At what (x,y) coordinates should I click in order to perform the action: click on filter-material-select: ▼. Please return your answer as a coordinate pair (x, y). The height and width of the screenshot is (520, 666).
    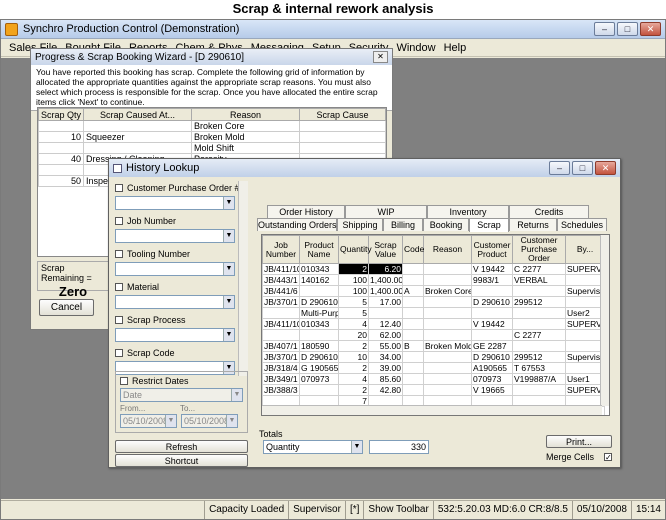
    Looking at the image, I should click on (175, 302).